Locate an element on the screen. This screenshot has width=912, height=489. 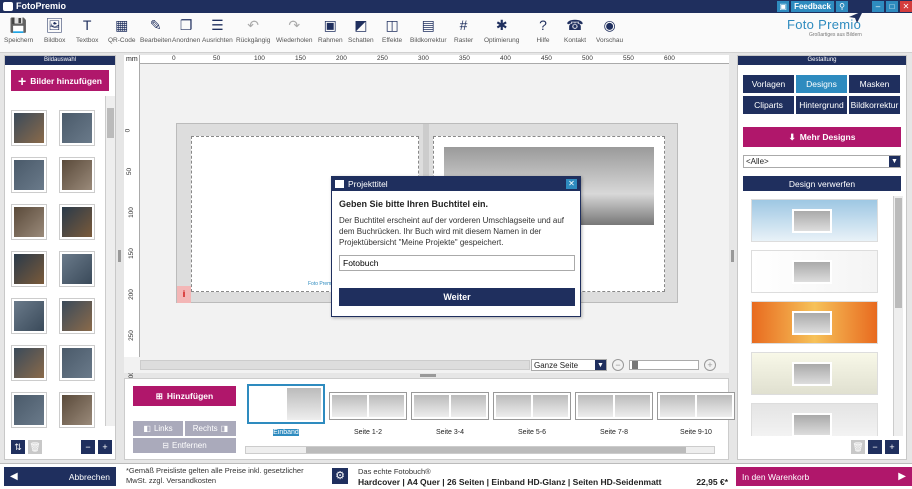
toolbar-align-button: ☰ Ausrichten is located at coordinates (217, 30).